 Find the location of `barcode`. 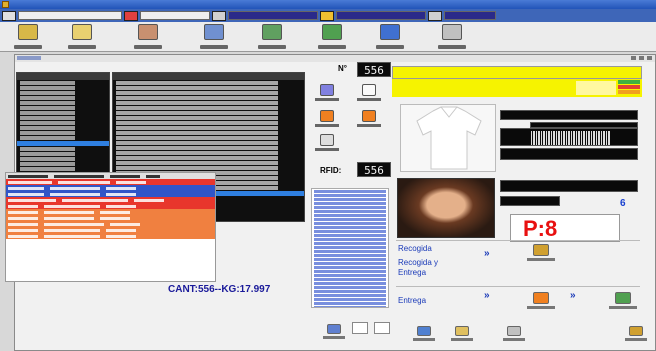

barcode is located at coordinates (569, 137).